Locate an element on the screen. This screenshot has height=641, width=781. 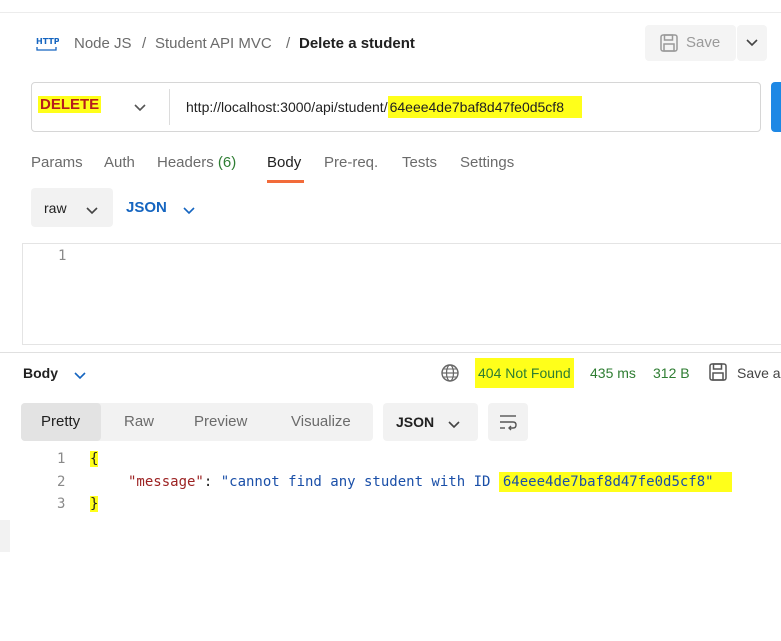
tab-headers-label: Headers is located at coordinates (185, 162).